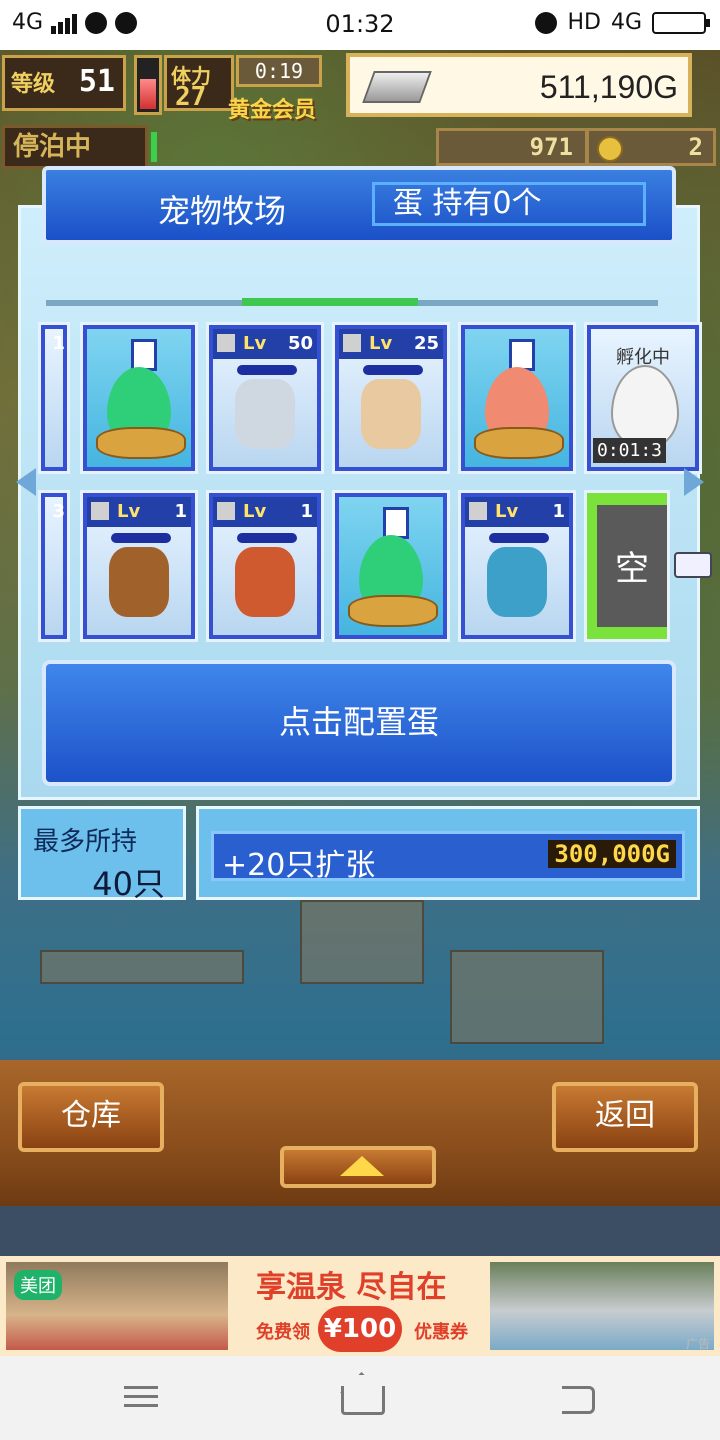 This screenshot has width=720, height=1440. Describe the element at coordinates (695, 147) in the screenshot. I see `medal-count: 2` at that location.